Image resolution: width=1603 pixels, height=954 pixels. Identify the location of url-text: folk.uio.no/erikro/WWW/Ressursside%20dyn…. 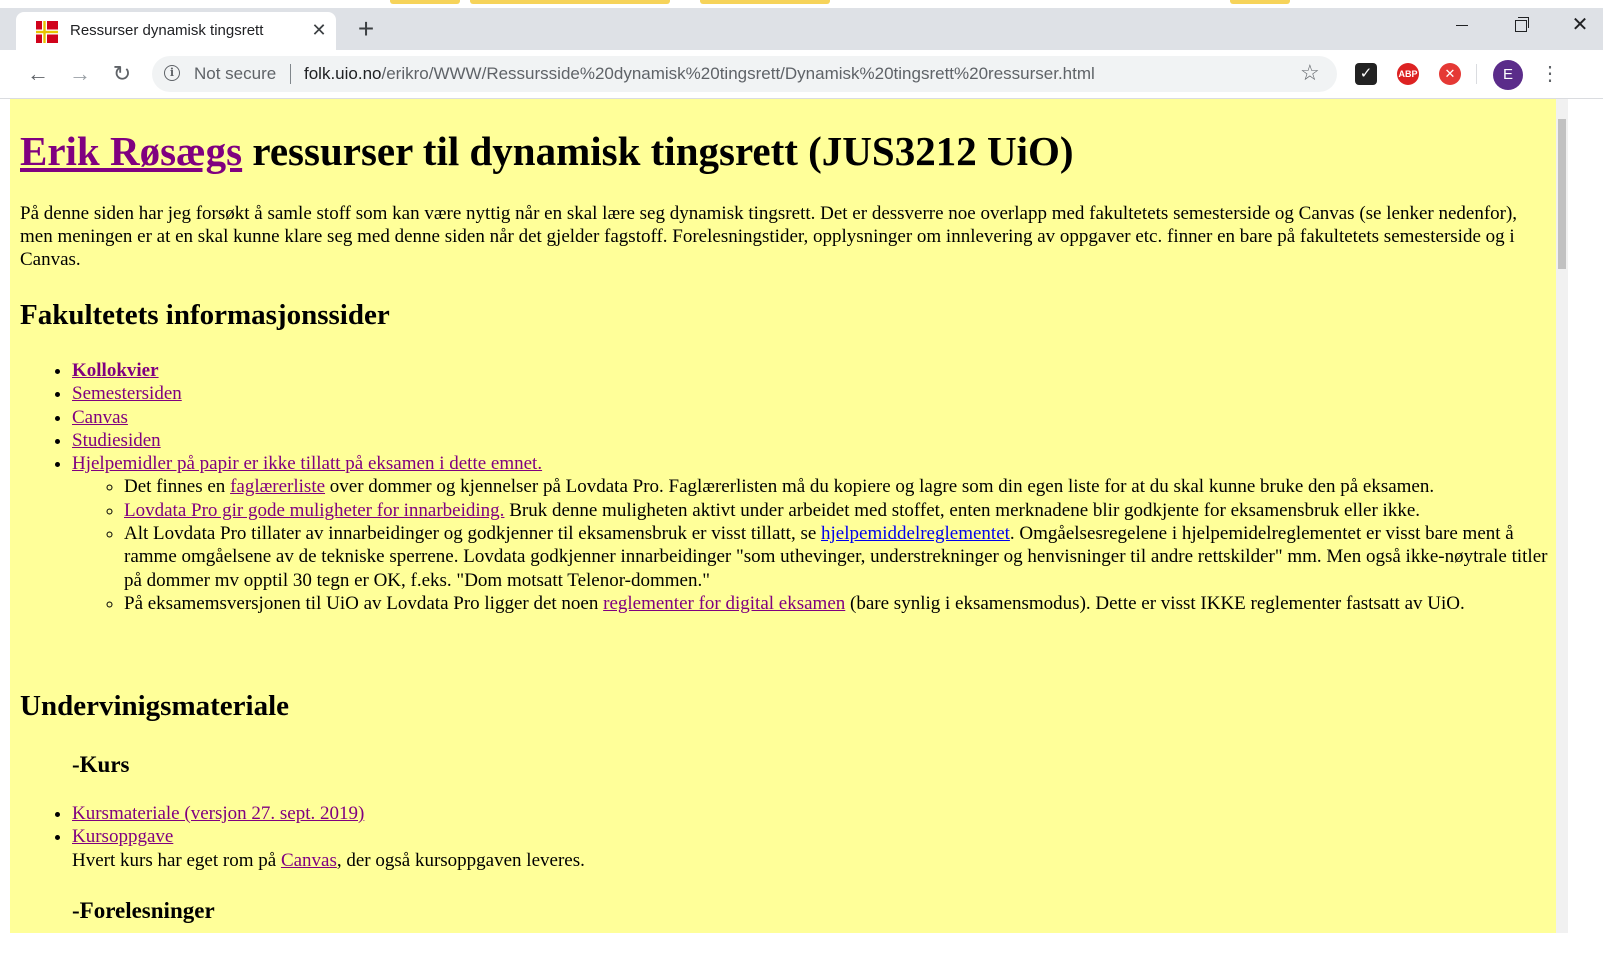
(699, 74).